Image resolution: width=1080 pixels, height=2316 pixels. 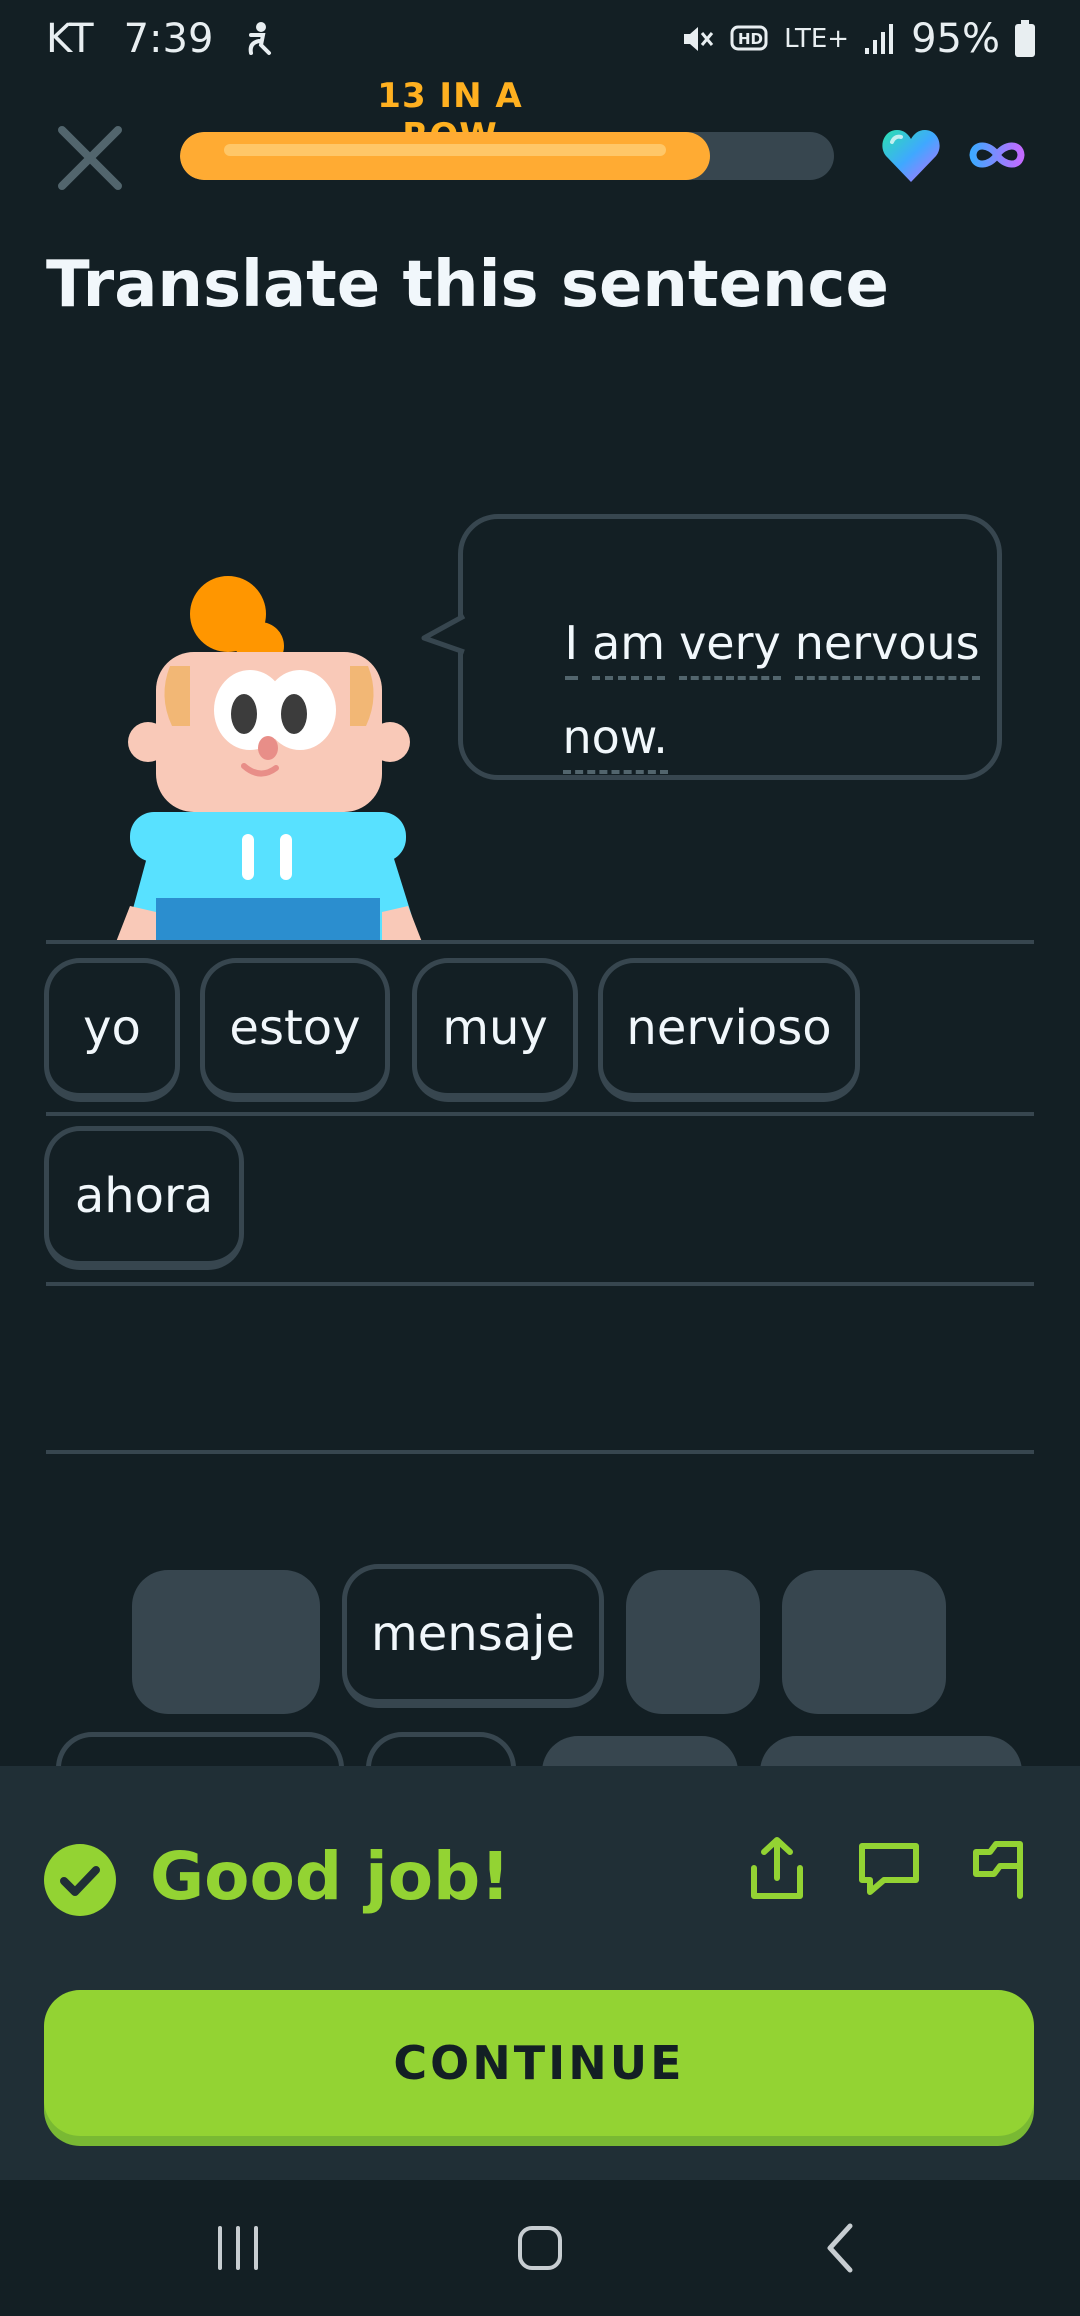 I want to click on discuss-button, so click(x=889, y=1869).